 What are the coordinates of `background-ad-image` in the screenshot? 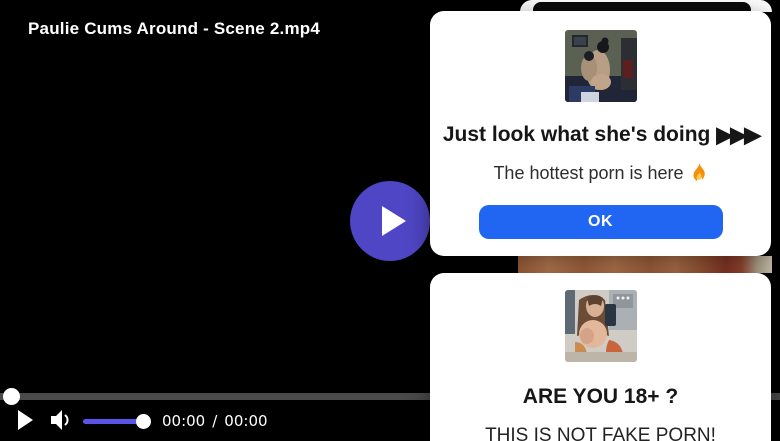 It's located at (645, 264).